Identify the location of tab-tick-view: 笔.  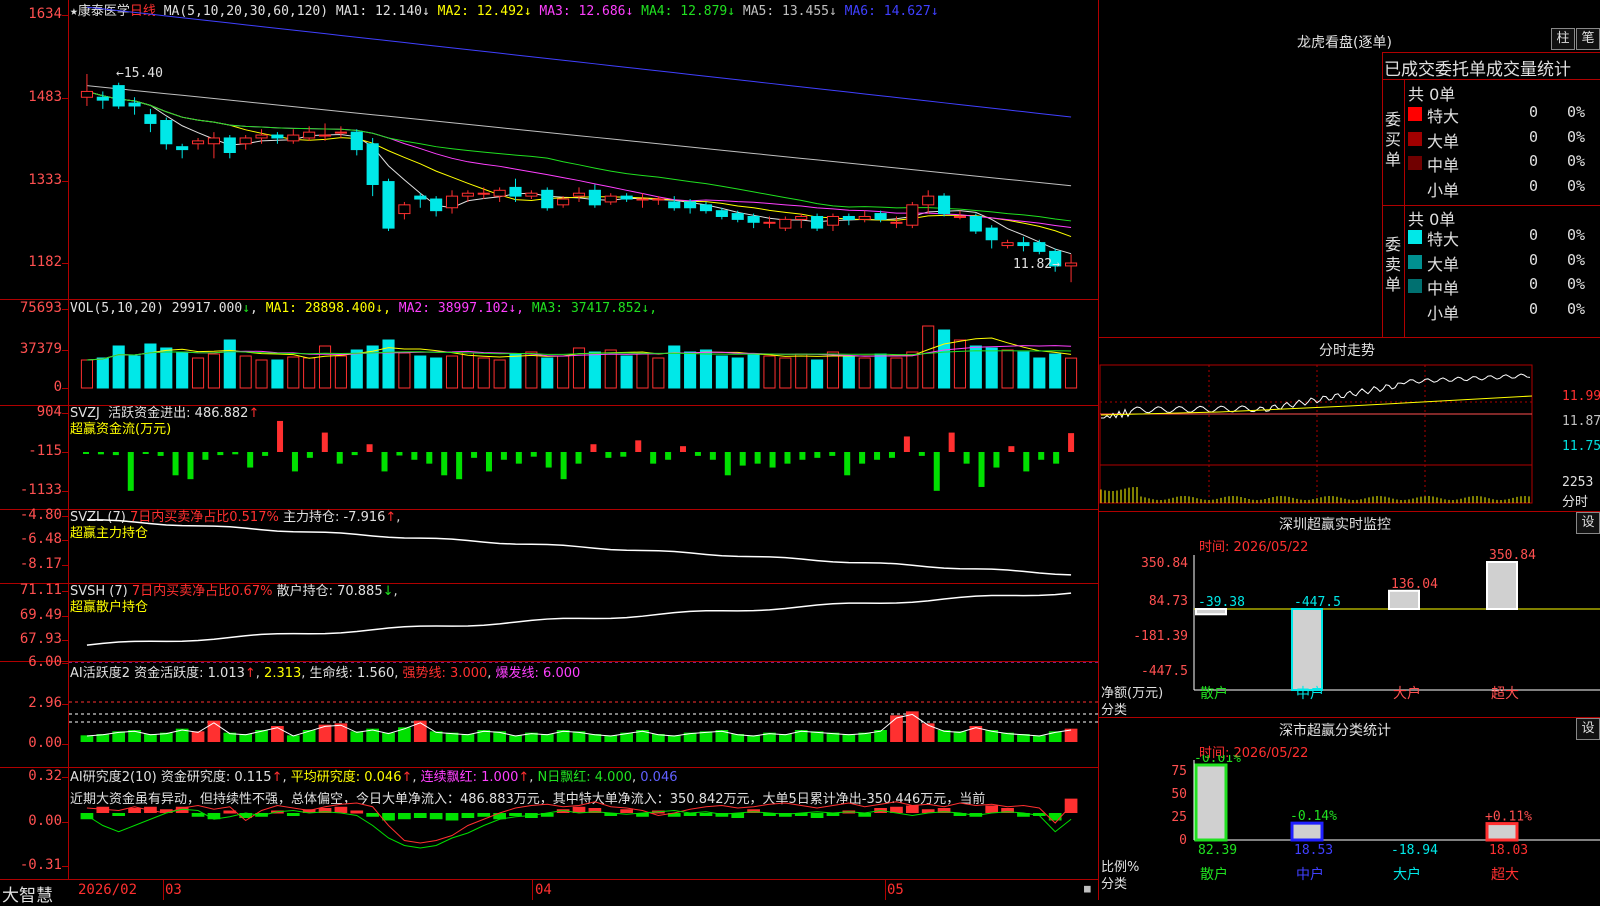
(1588, 39).